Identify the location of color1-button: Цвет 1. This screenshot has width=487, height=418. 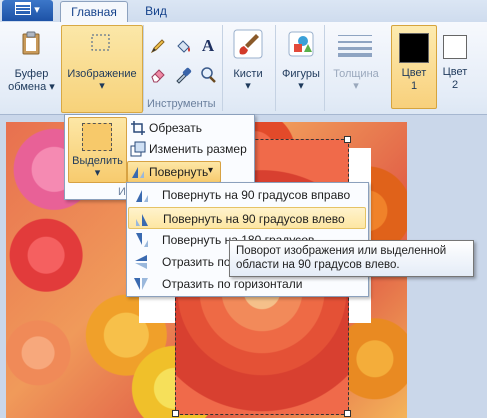
(414, 67).